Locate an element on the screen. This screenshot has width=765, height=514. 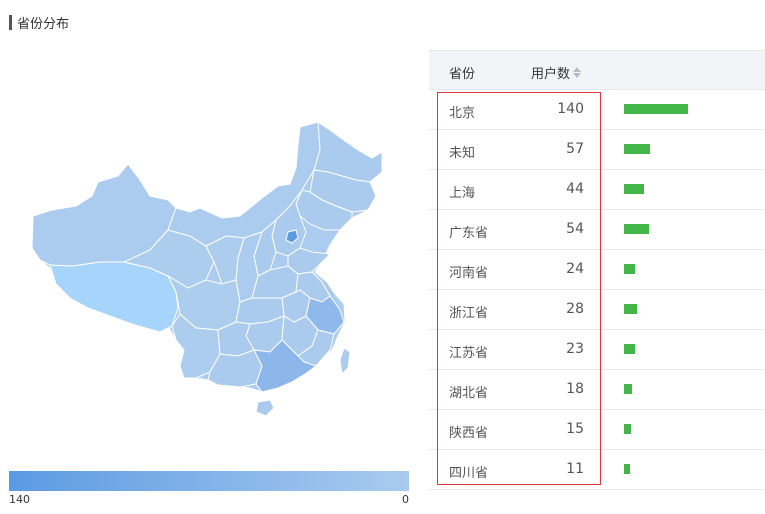
row-province: 广东省 is located at coordinates (469, 233).